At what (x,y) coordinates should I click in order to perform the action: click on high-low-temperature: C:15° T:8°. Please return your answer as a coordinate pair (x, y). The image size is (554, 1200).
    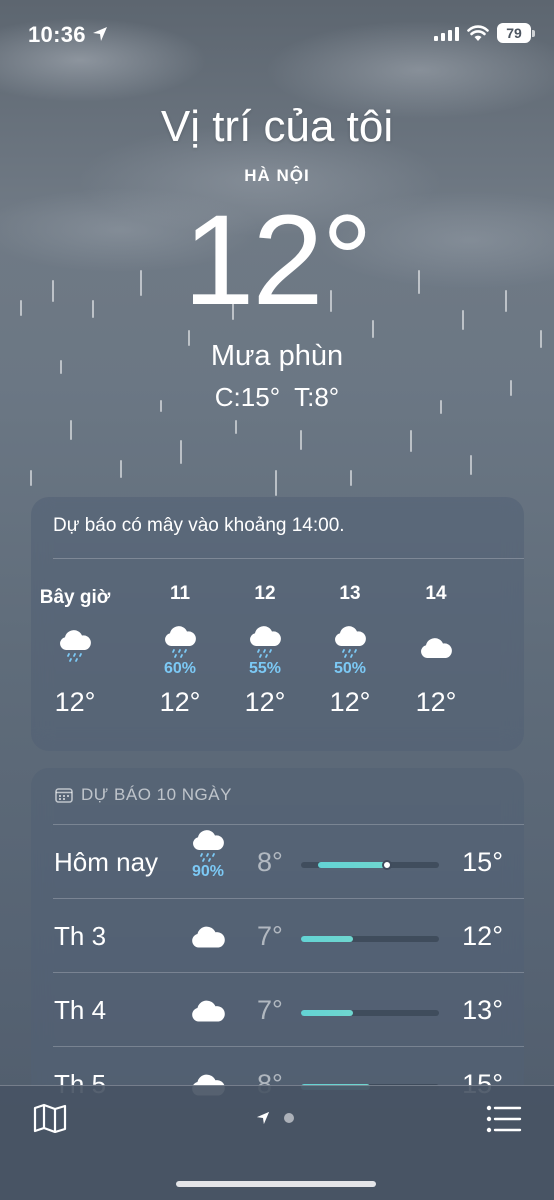
    Looking at the image, I should click on (277, 397).